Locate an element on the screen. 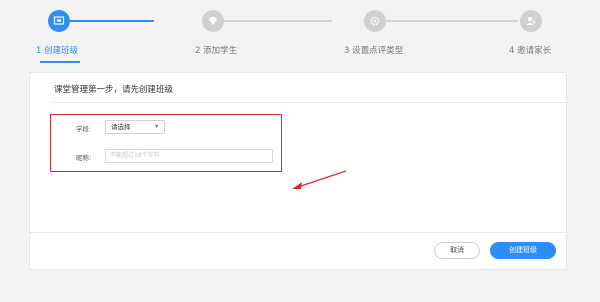 The height and width of the screenshot is (302, 600). step-3-circle is located at coordinates (375, 21).